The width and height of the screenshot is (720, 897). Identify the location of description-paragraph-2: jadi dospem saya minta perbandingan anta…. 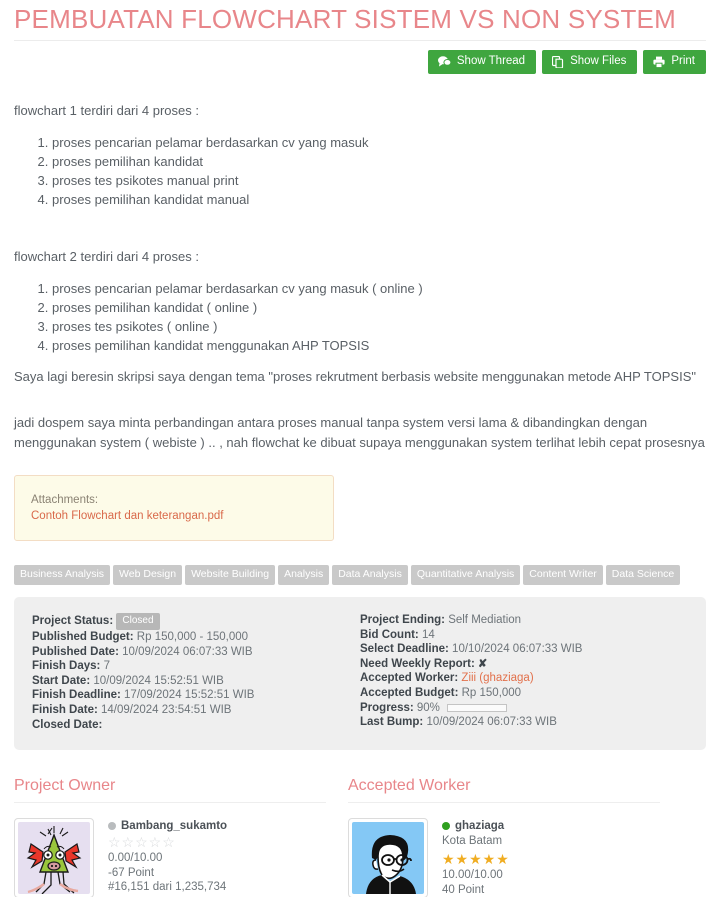
(359, 432).